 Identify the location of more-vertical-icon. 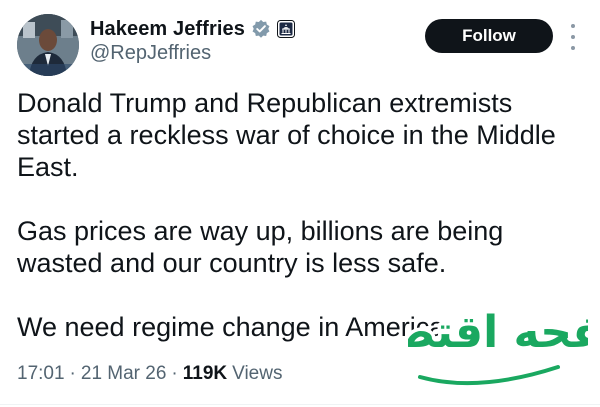
(573, 37).